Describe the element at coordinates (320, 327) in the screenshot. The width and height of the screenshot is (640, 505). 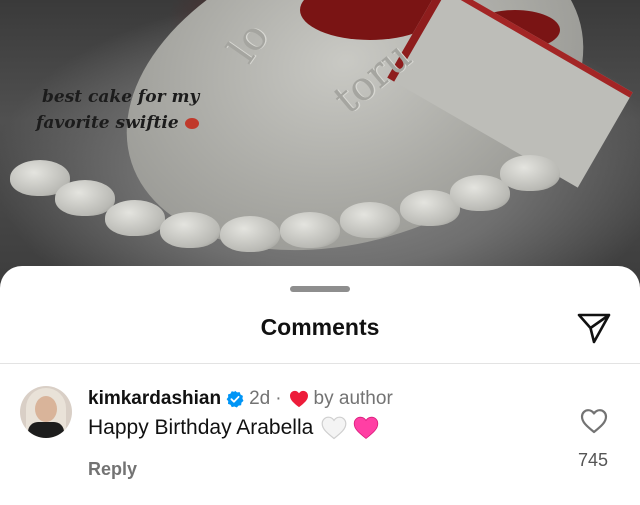
I see `sheet-title: Comments` at that location.